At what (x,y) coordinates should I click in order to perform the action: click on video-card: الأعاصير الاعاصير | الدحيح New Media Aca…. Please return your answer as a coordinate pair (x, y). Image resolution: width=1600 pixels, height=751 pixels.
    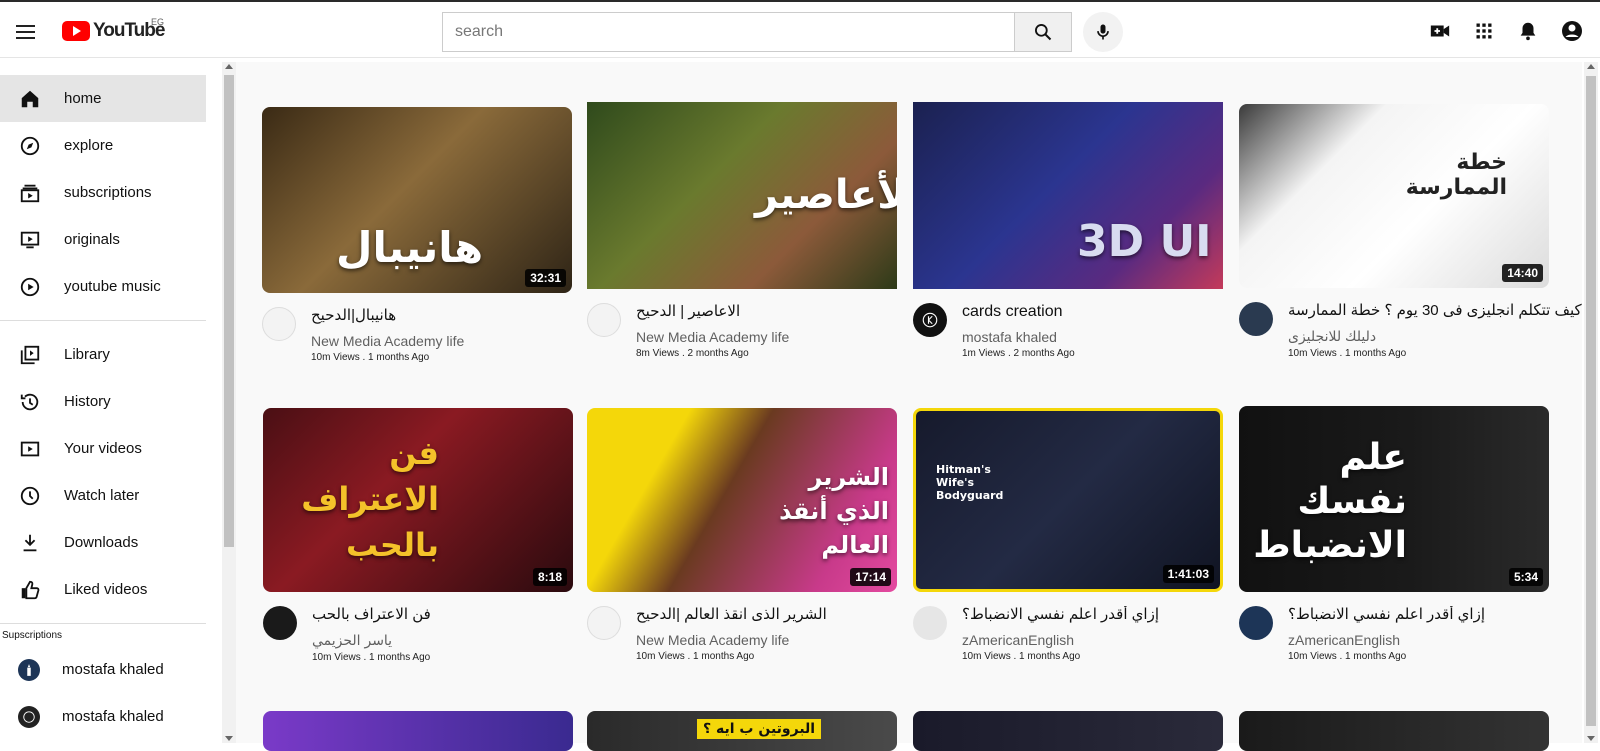
    Looking at the image, I should click on (742, 230).